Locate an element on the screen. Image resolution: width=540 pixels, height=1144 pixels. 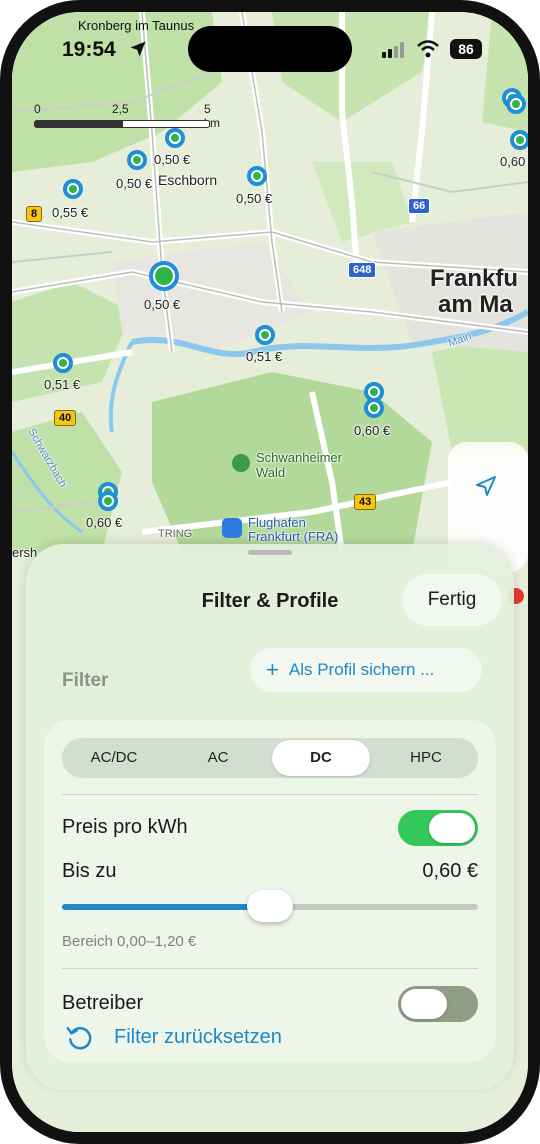
wifi-icon is located at coordinates (428, 49).